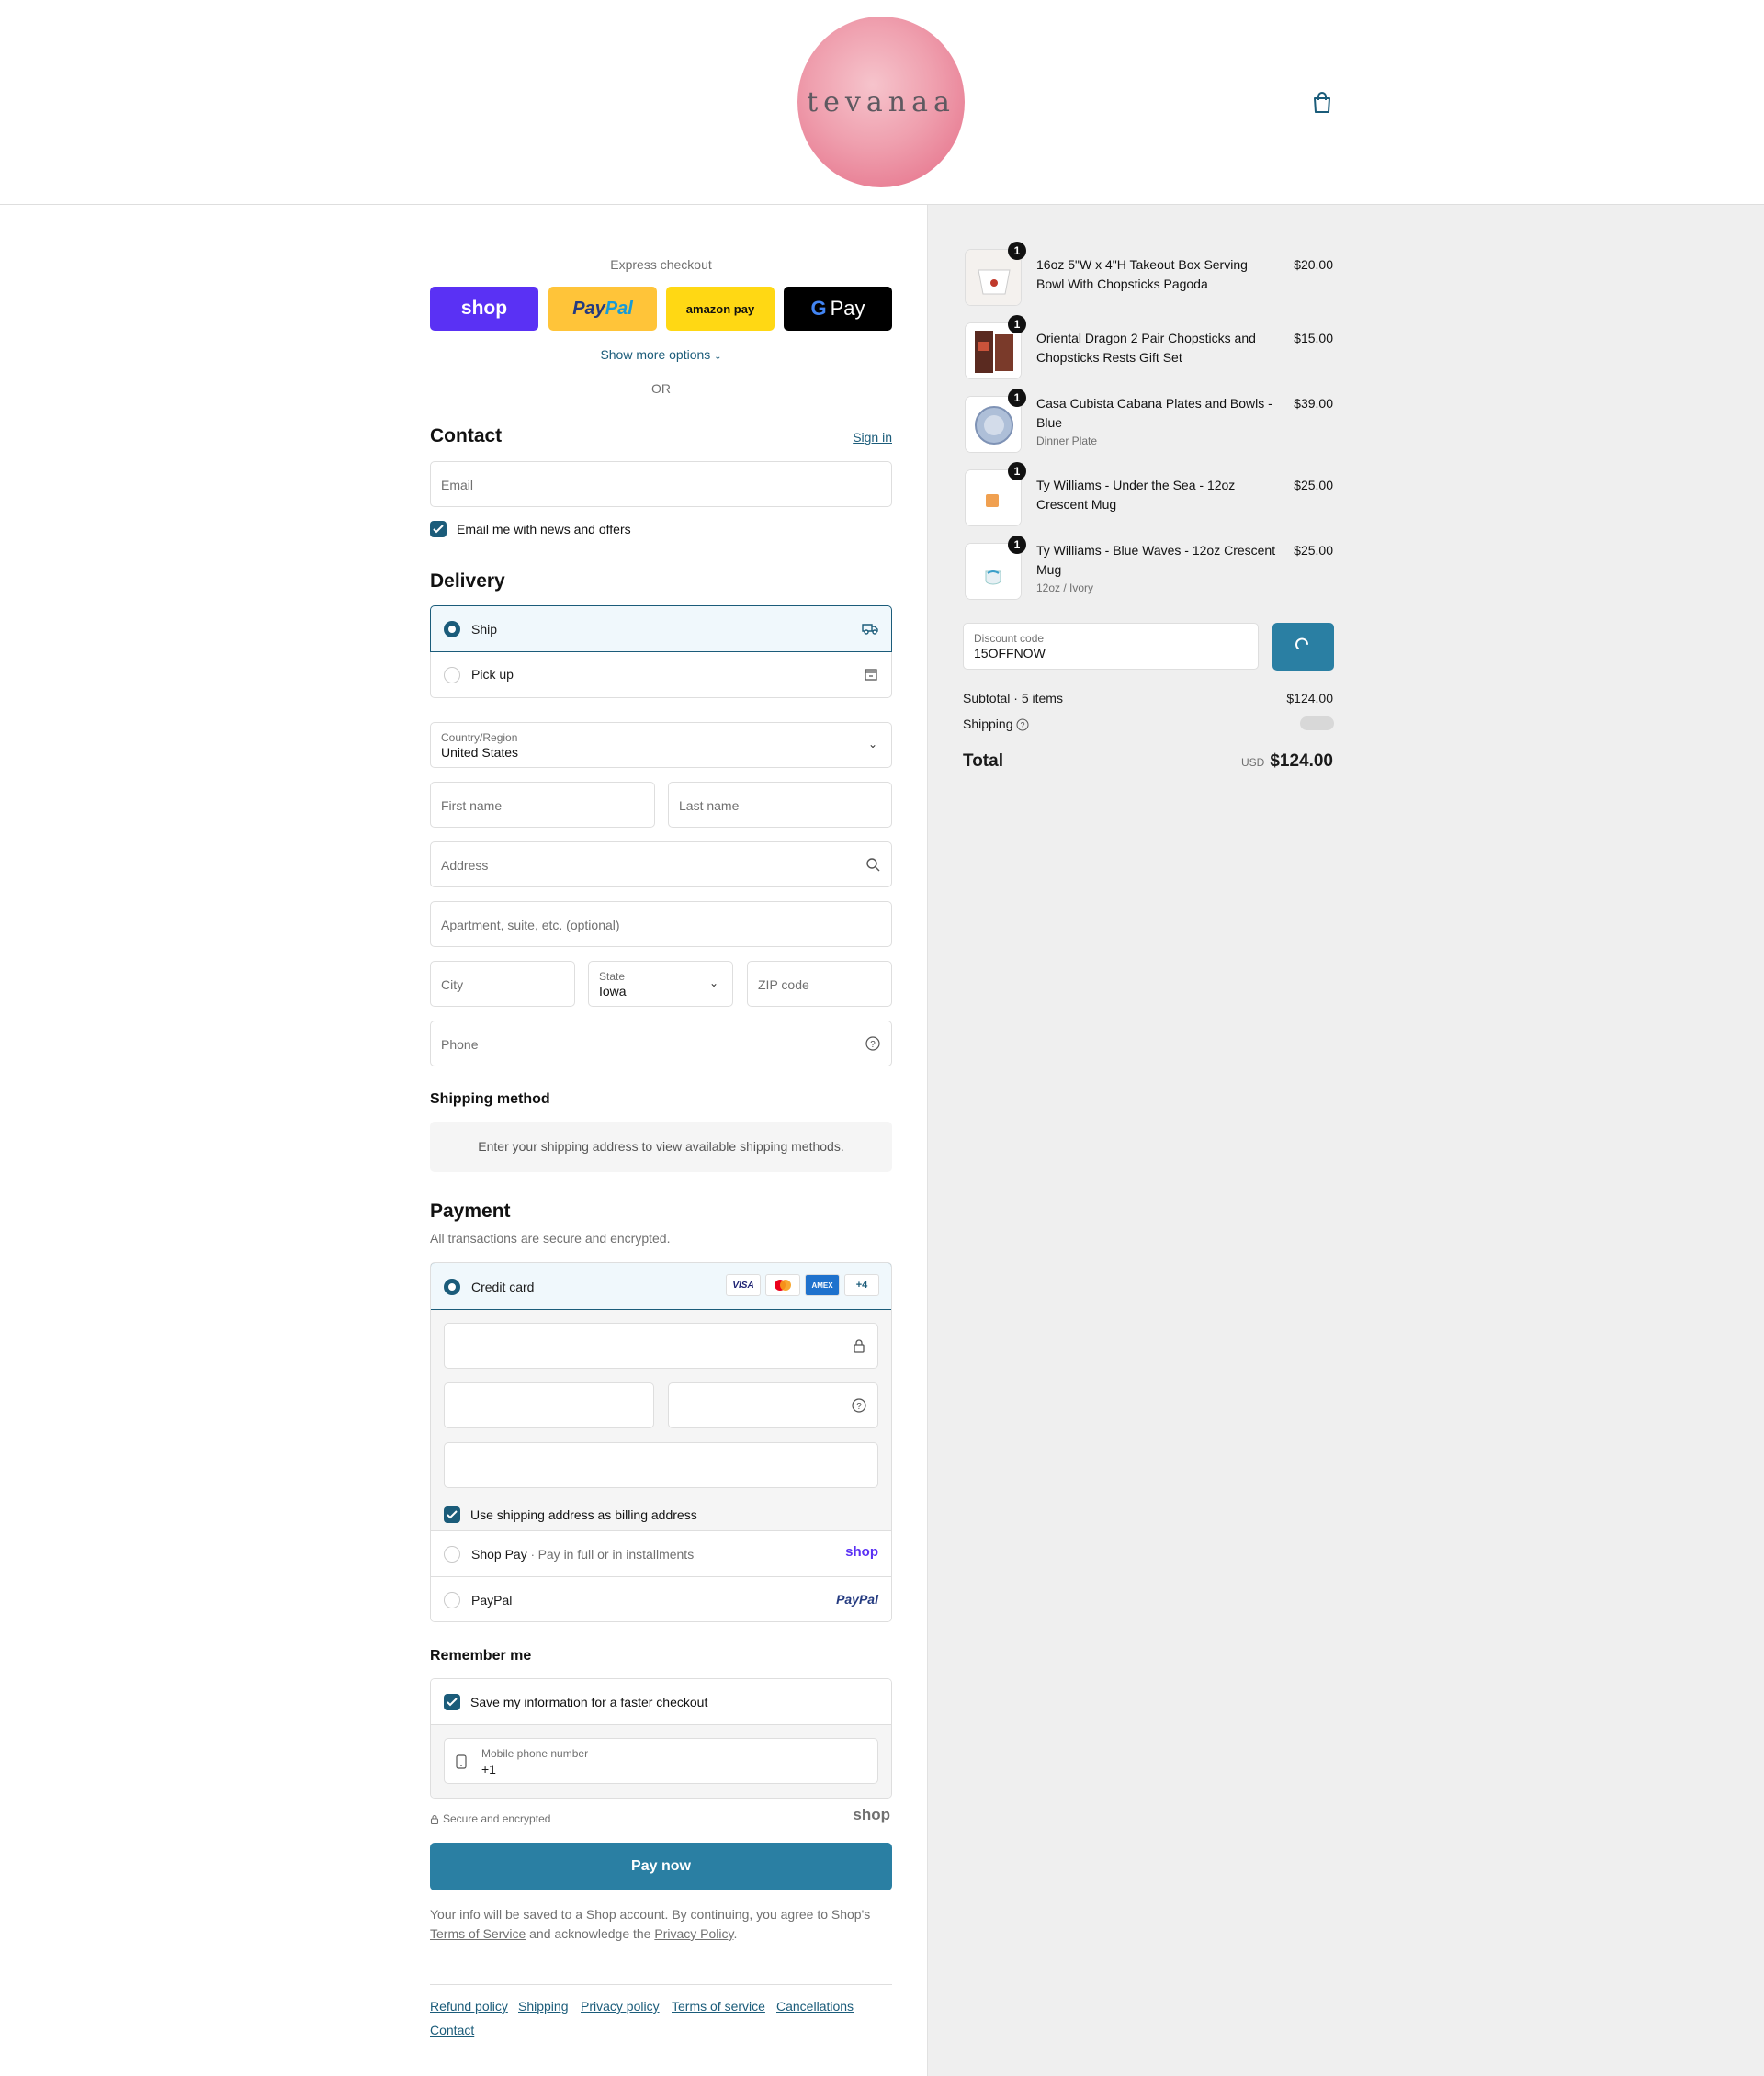 Image resolution: width=1764 pixels, height=2076 pixels. Describe the element at coordinates (1010, 653) in the screenshot. I see `discount-code-value: 15OFFNOW` at that location.